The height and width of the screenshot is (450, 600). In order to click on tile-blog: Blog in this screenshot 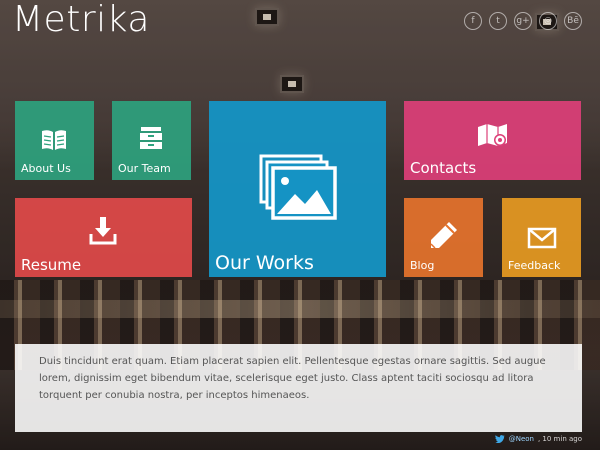, I will do `click(443, 237)`.